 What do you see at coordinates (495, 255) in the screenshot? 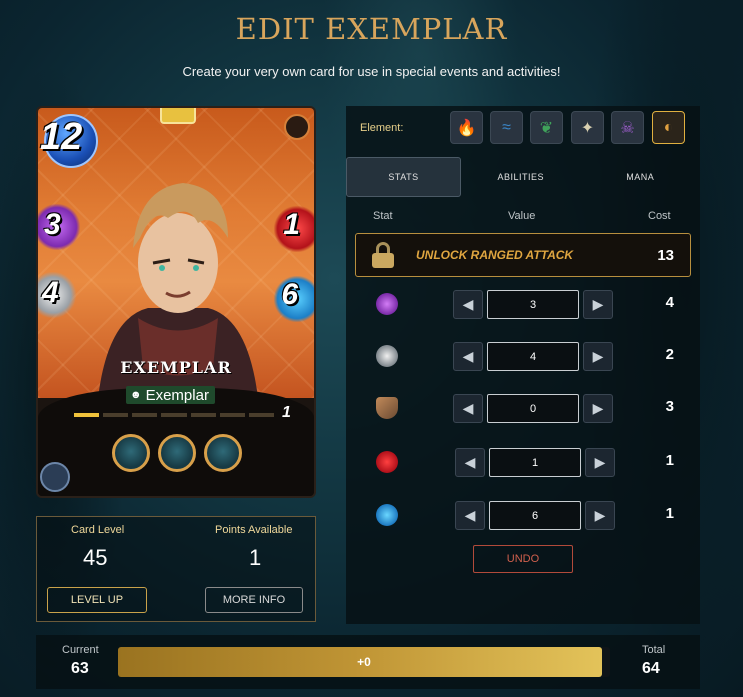
I see `unlock-ranged-label: UNLOCK RANGED ATTACK` at bounding box center [495, 255].